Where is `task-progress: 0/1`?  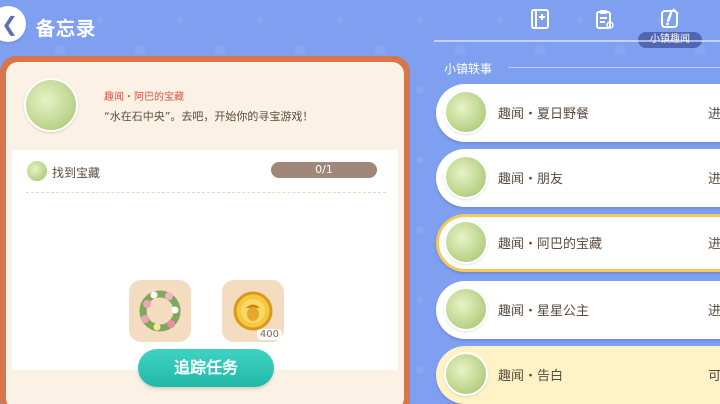
task-progress: 0/1 is located at coordinates (324, 170).